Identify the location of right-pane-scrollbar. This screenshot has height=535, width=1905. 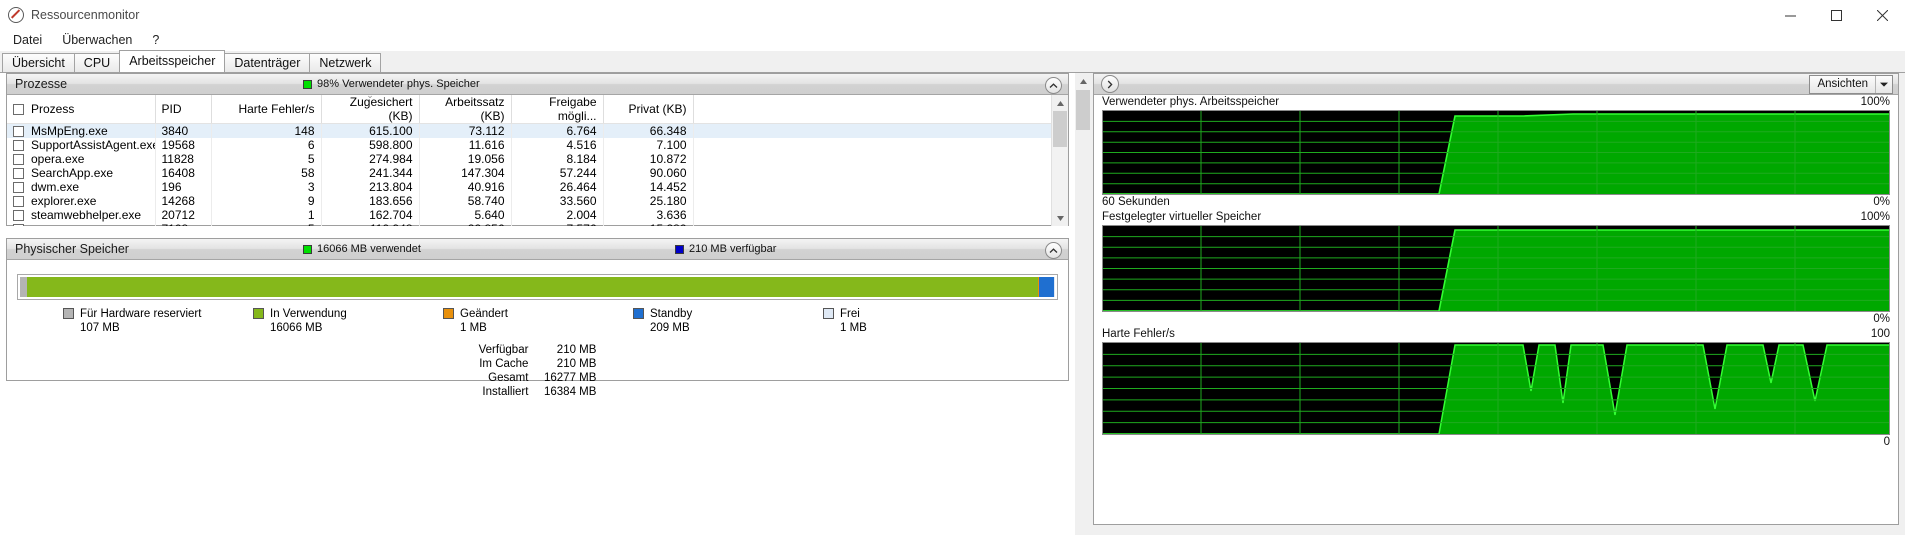
(1083, 304).